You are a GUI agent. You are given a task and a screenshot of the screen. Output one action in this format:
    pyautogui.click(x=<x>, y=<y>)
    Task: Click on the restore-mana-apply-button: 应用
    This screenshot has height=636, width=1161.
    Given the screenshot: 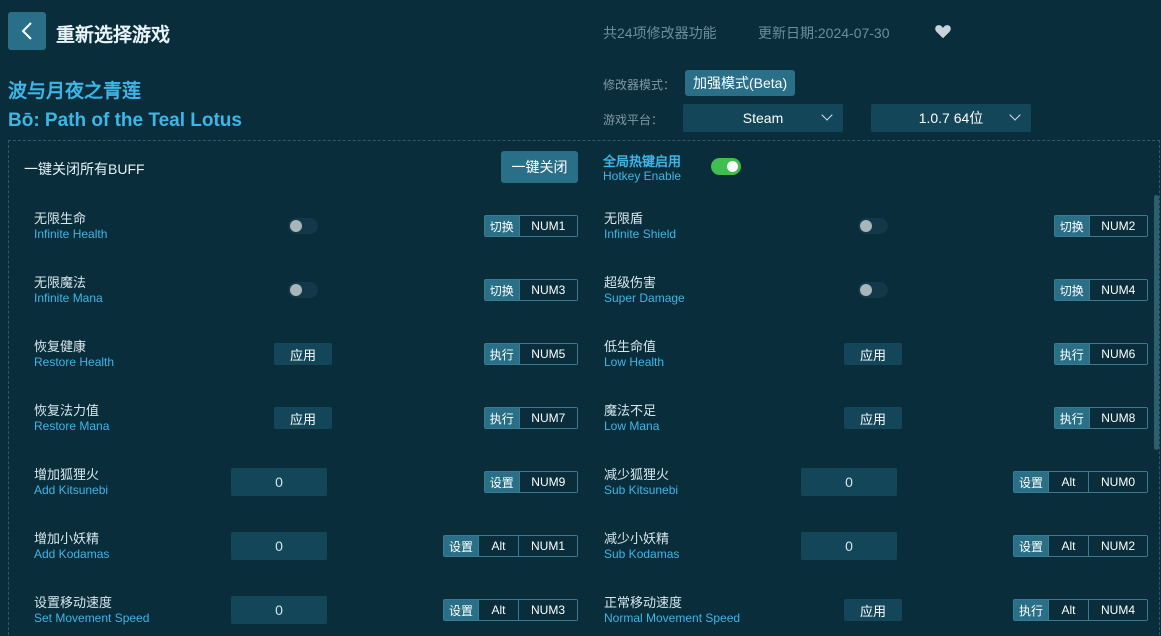 What is the action you would take?
    pyautogui.click(x=303, y=418)
    